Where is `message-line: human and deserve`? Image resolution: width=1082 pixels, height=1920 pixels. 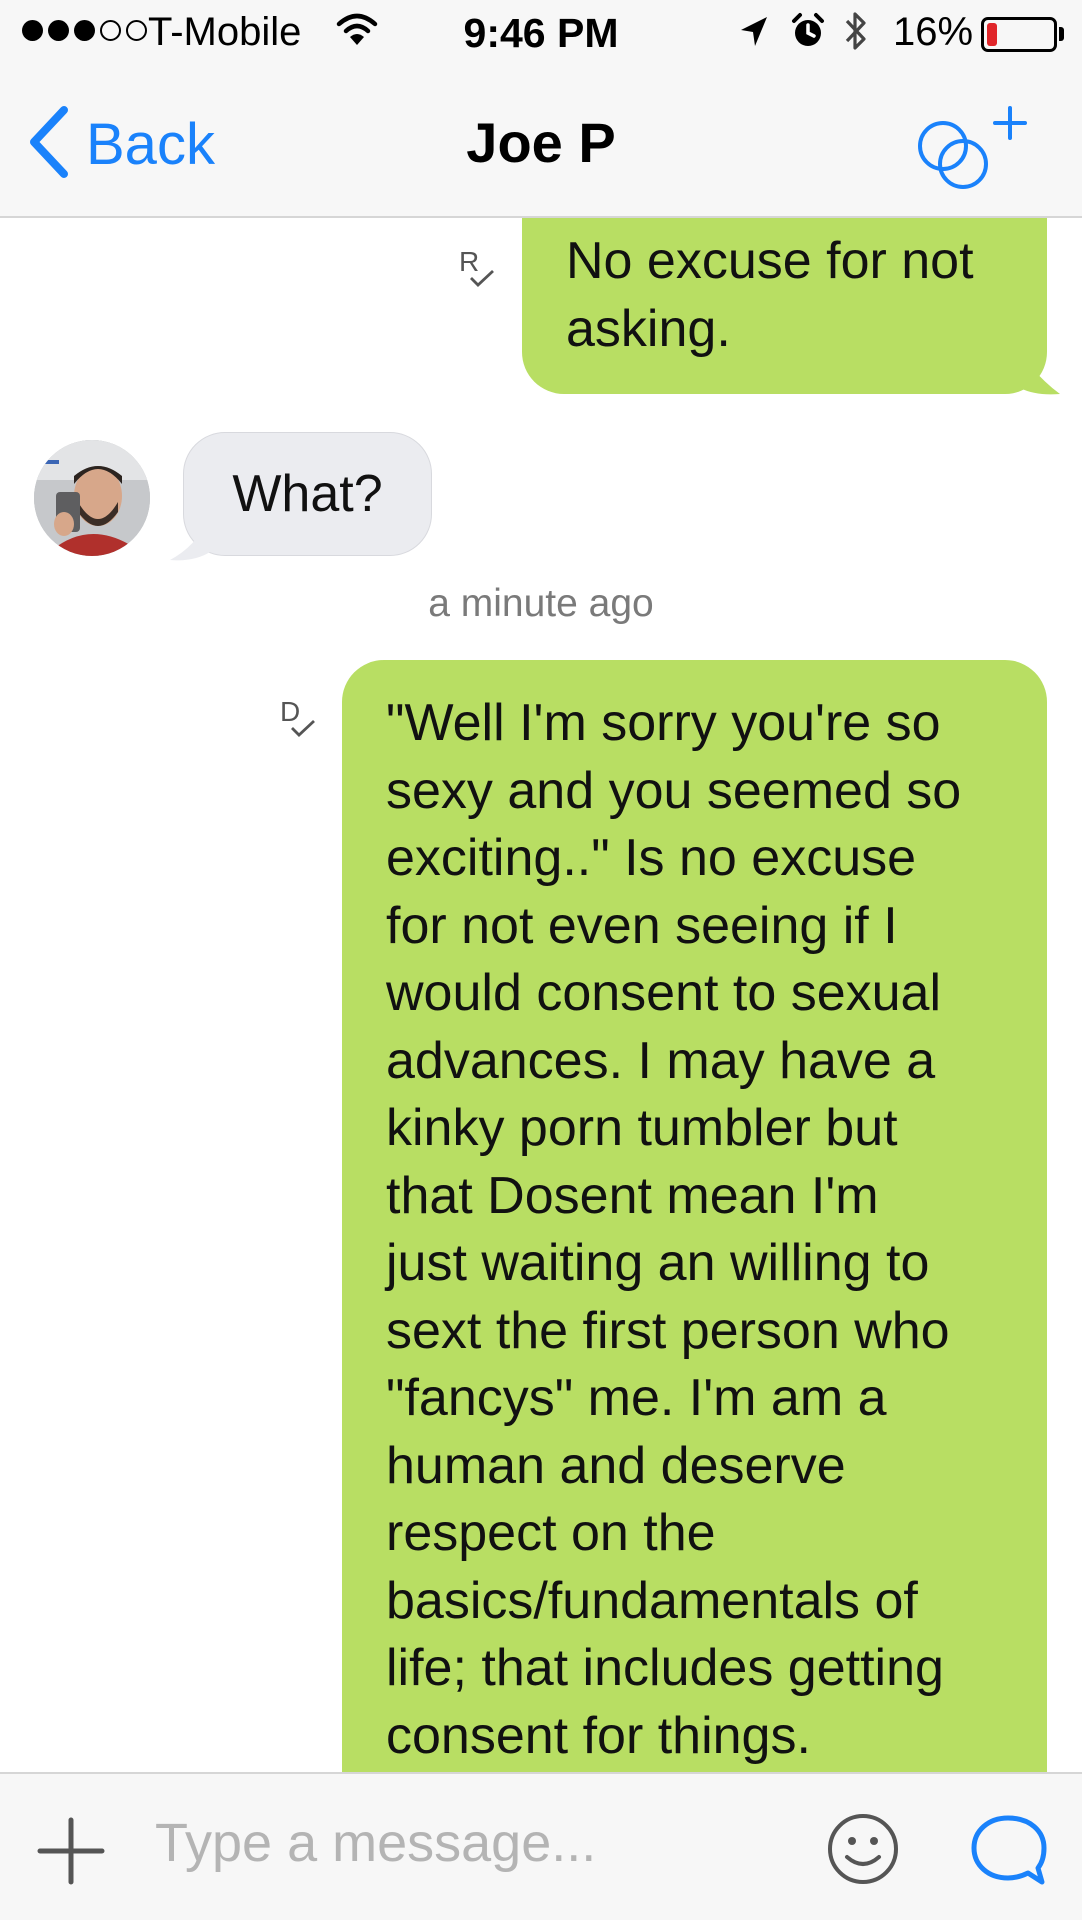 message-line: human and deserve is located at coordinates (616, 1465).